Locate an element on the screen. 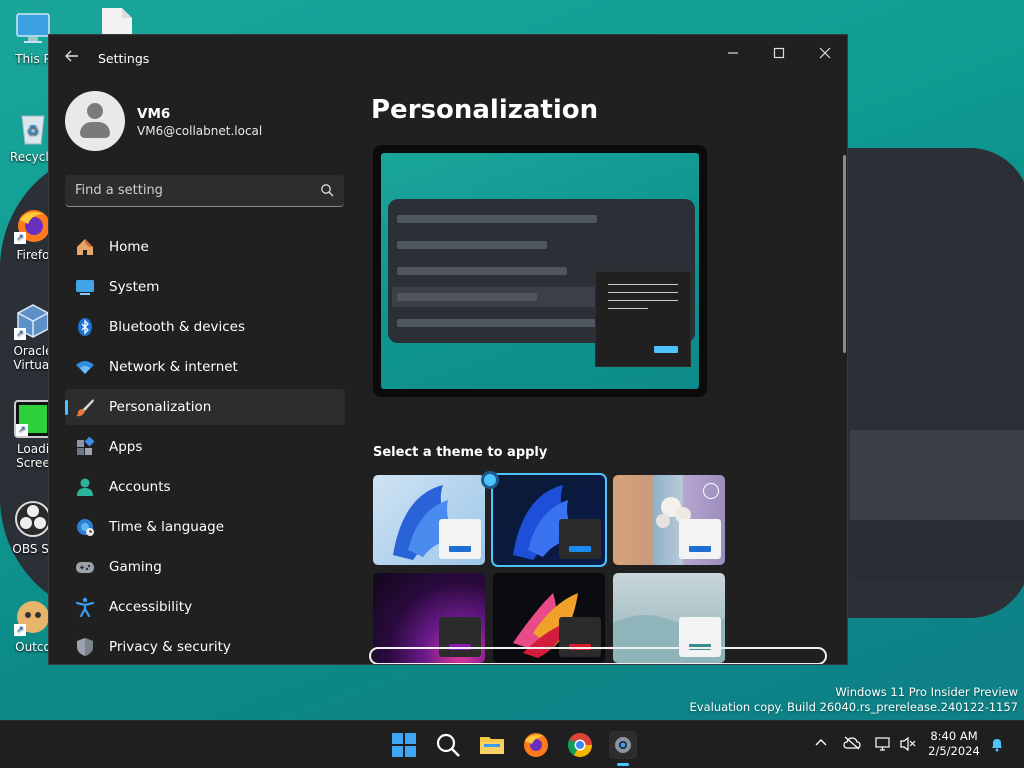  sidebar-item-time-language: Time & language is located at coordinates (205, 527).